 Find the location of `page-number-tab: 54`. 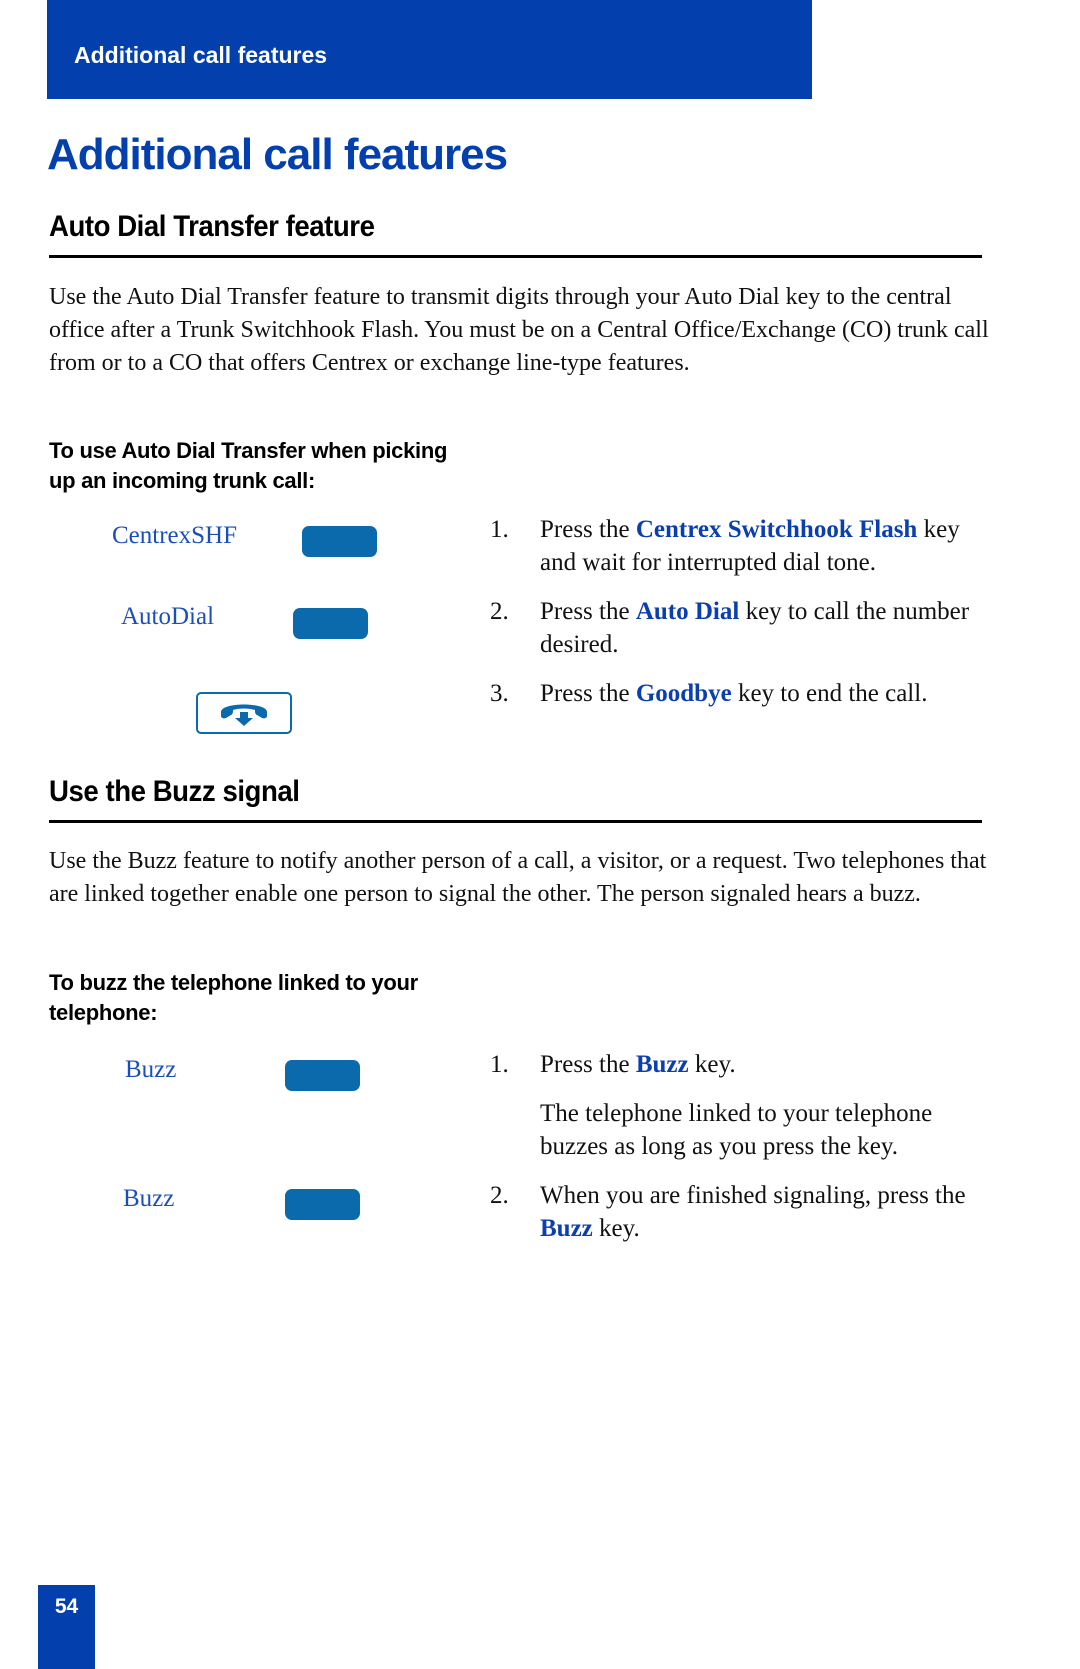

page-number-tab: 54 is located at coordinates (66, 1627).